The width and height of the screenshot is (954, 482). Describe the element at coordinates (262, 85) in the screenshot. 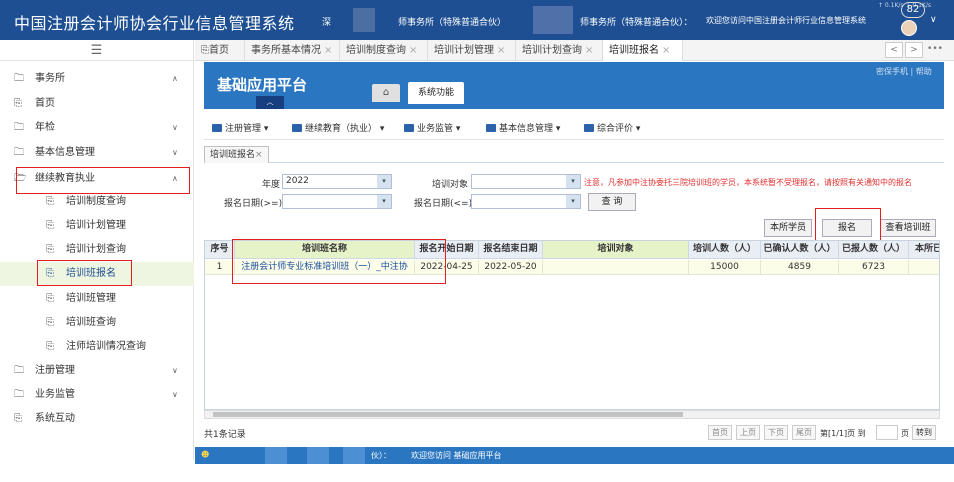

I see `platform-title: 基础应用平台` at that location.